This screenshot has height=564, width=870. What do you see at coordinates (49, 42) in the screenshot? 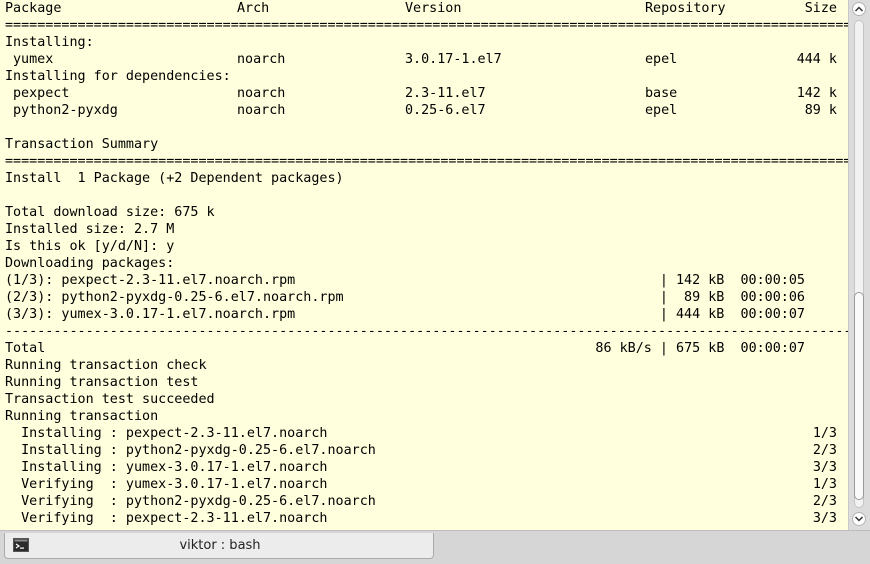
I see `installing-heading-text: Installing:` at bounding box center [49, 42].